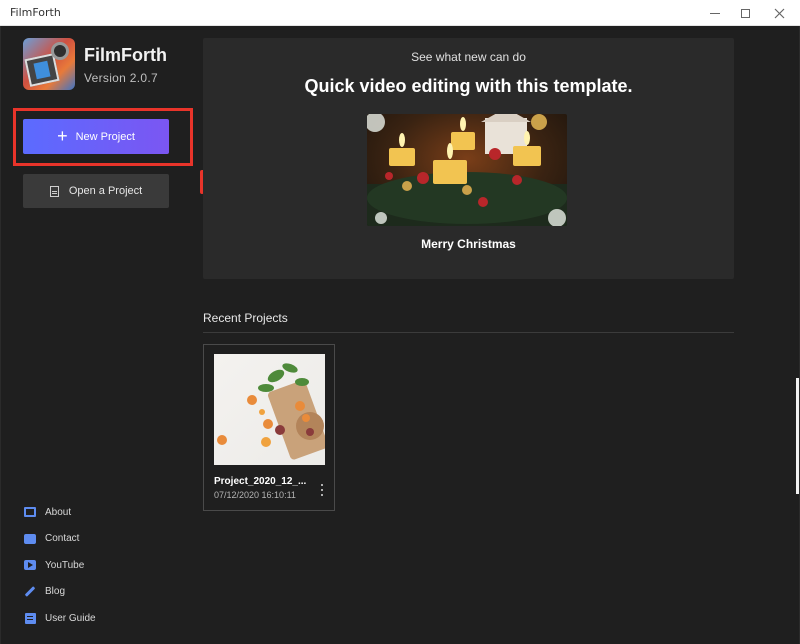  I want to click on close-icon, so click(779, 13).